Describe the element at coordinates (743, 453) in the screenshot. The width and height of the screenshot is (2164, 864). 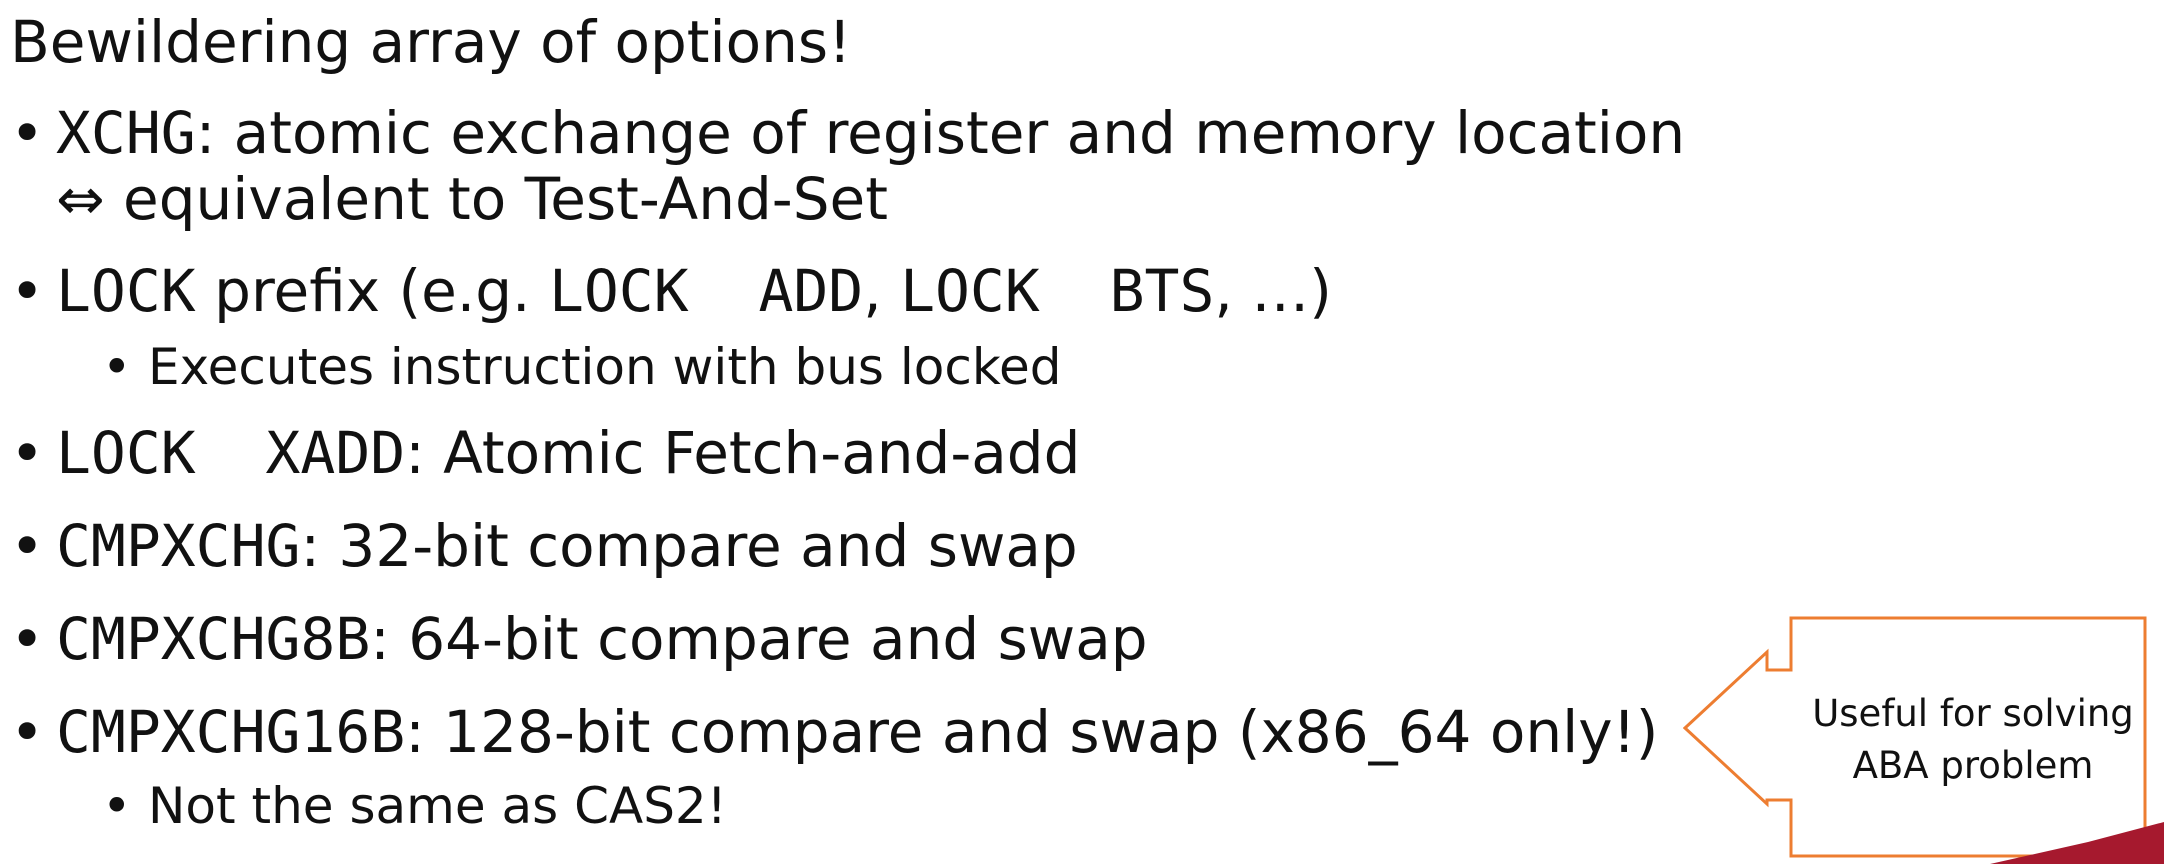
I see `xadd-description: : Atomic Fetch-and-add` at that location.